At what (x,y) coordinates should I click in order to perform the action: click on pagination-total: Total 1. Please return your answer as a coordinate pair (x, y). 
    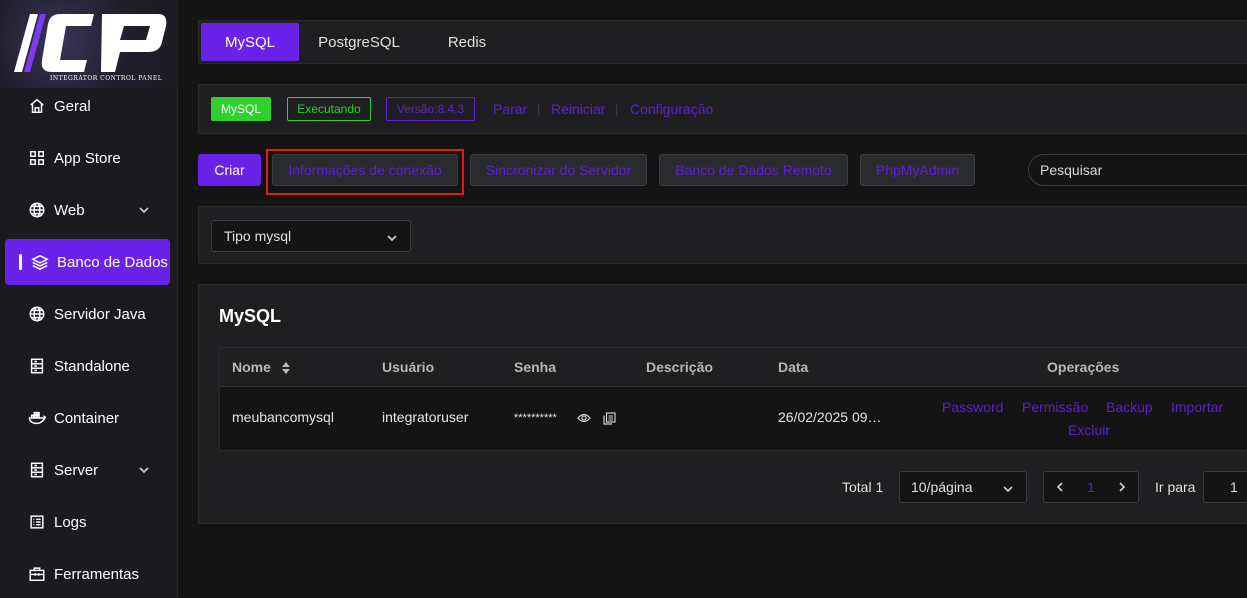
    Looking at the image, I should click on (863, 487).